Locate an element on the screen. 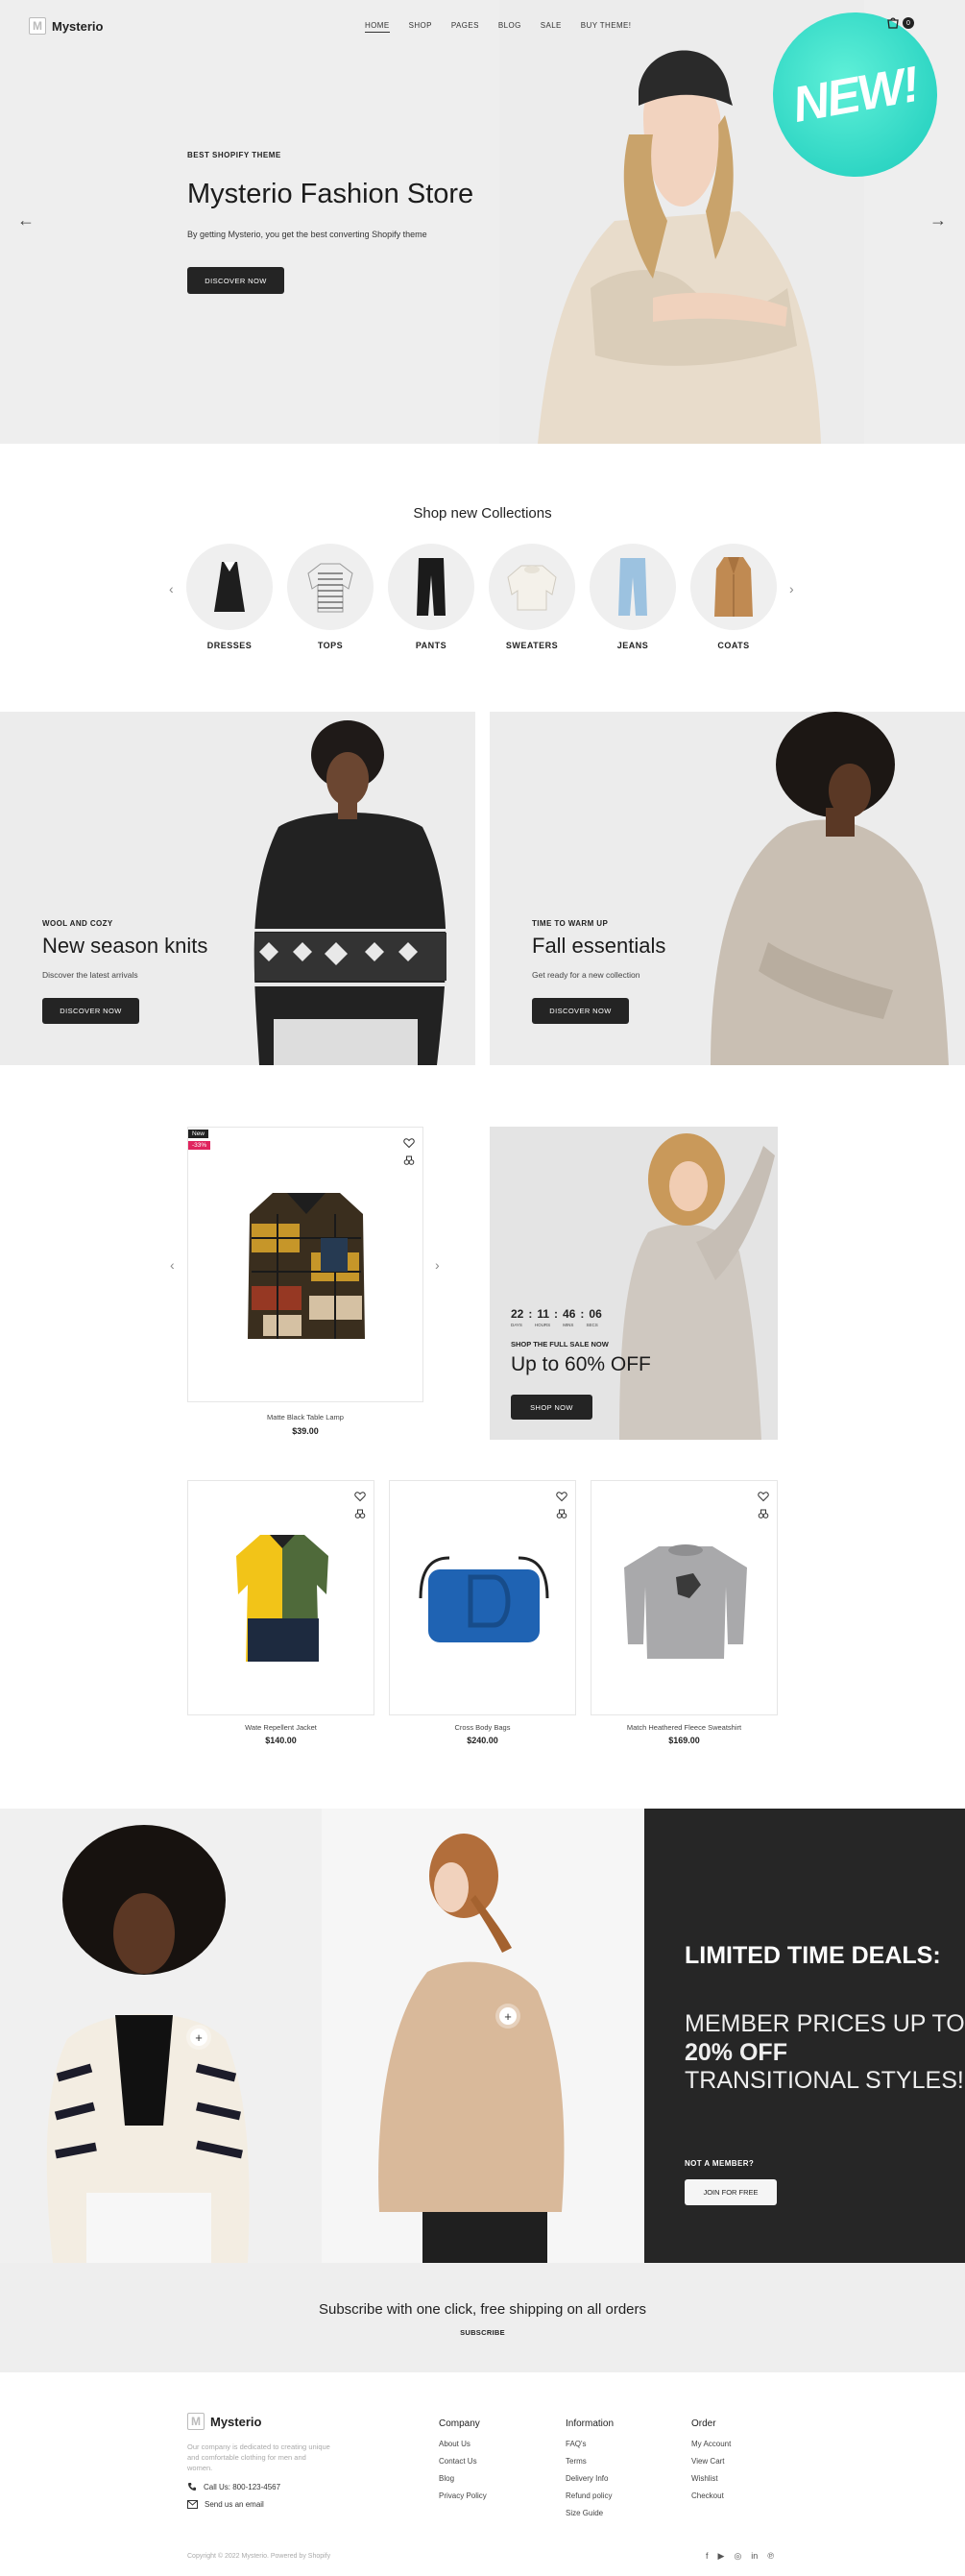 This screenshot has height=2576, width=965. footer-link-cart: View Cart is located at coordinates (708, 2461).